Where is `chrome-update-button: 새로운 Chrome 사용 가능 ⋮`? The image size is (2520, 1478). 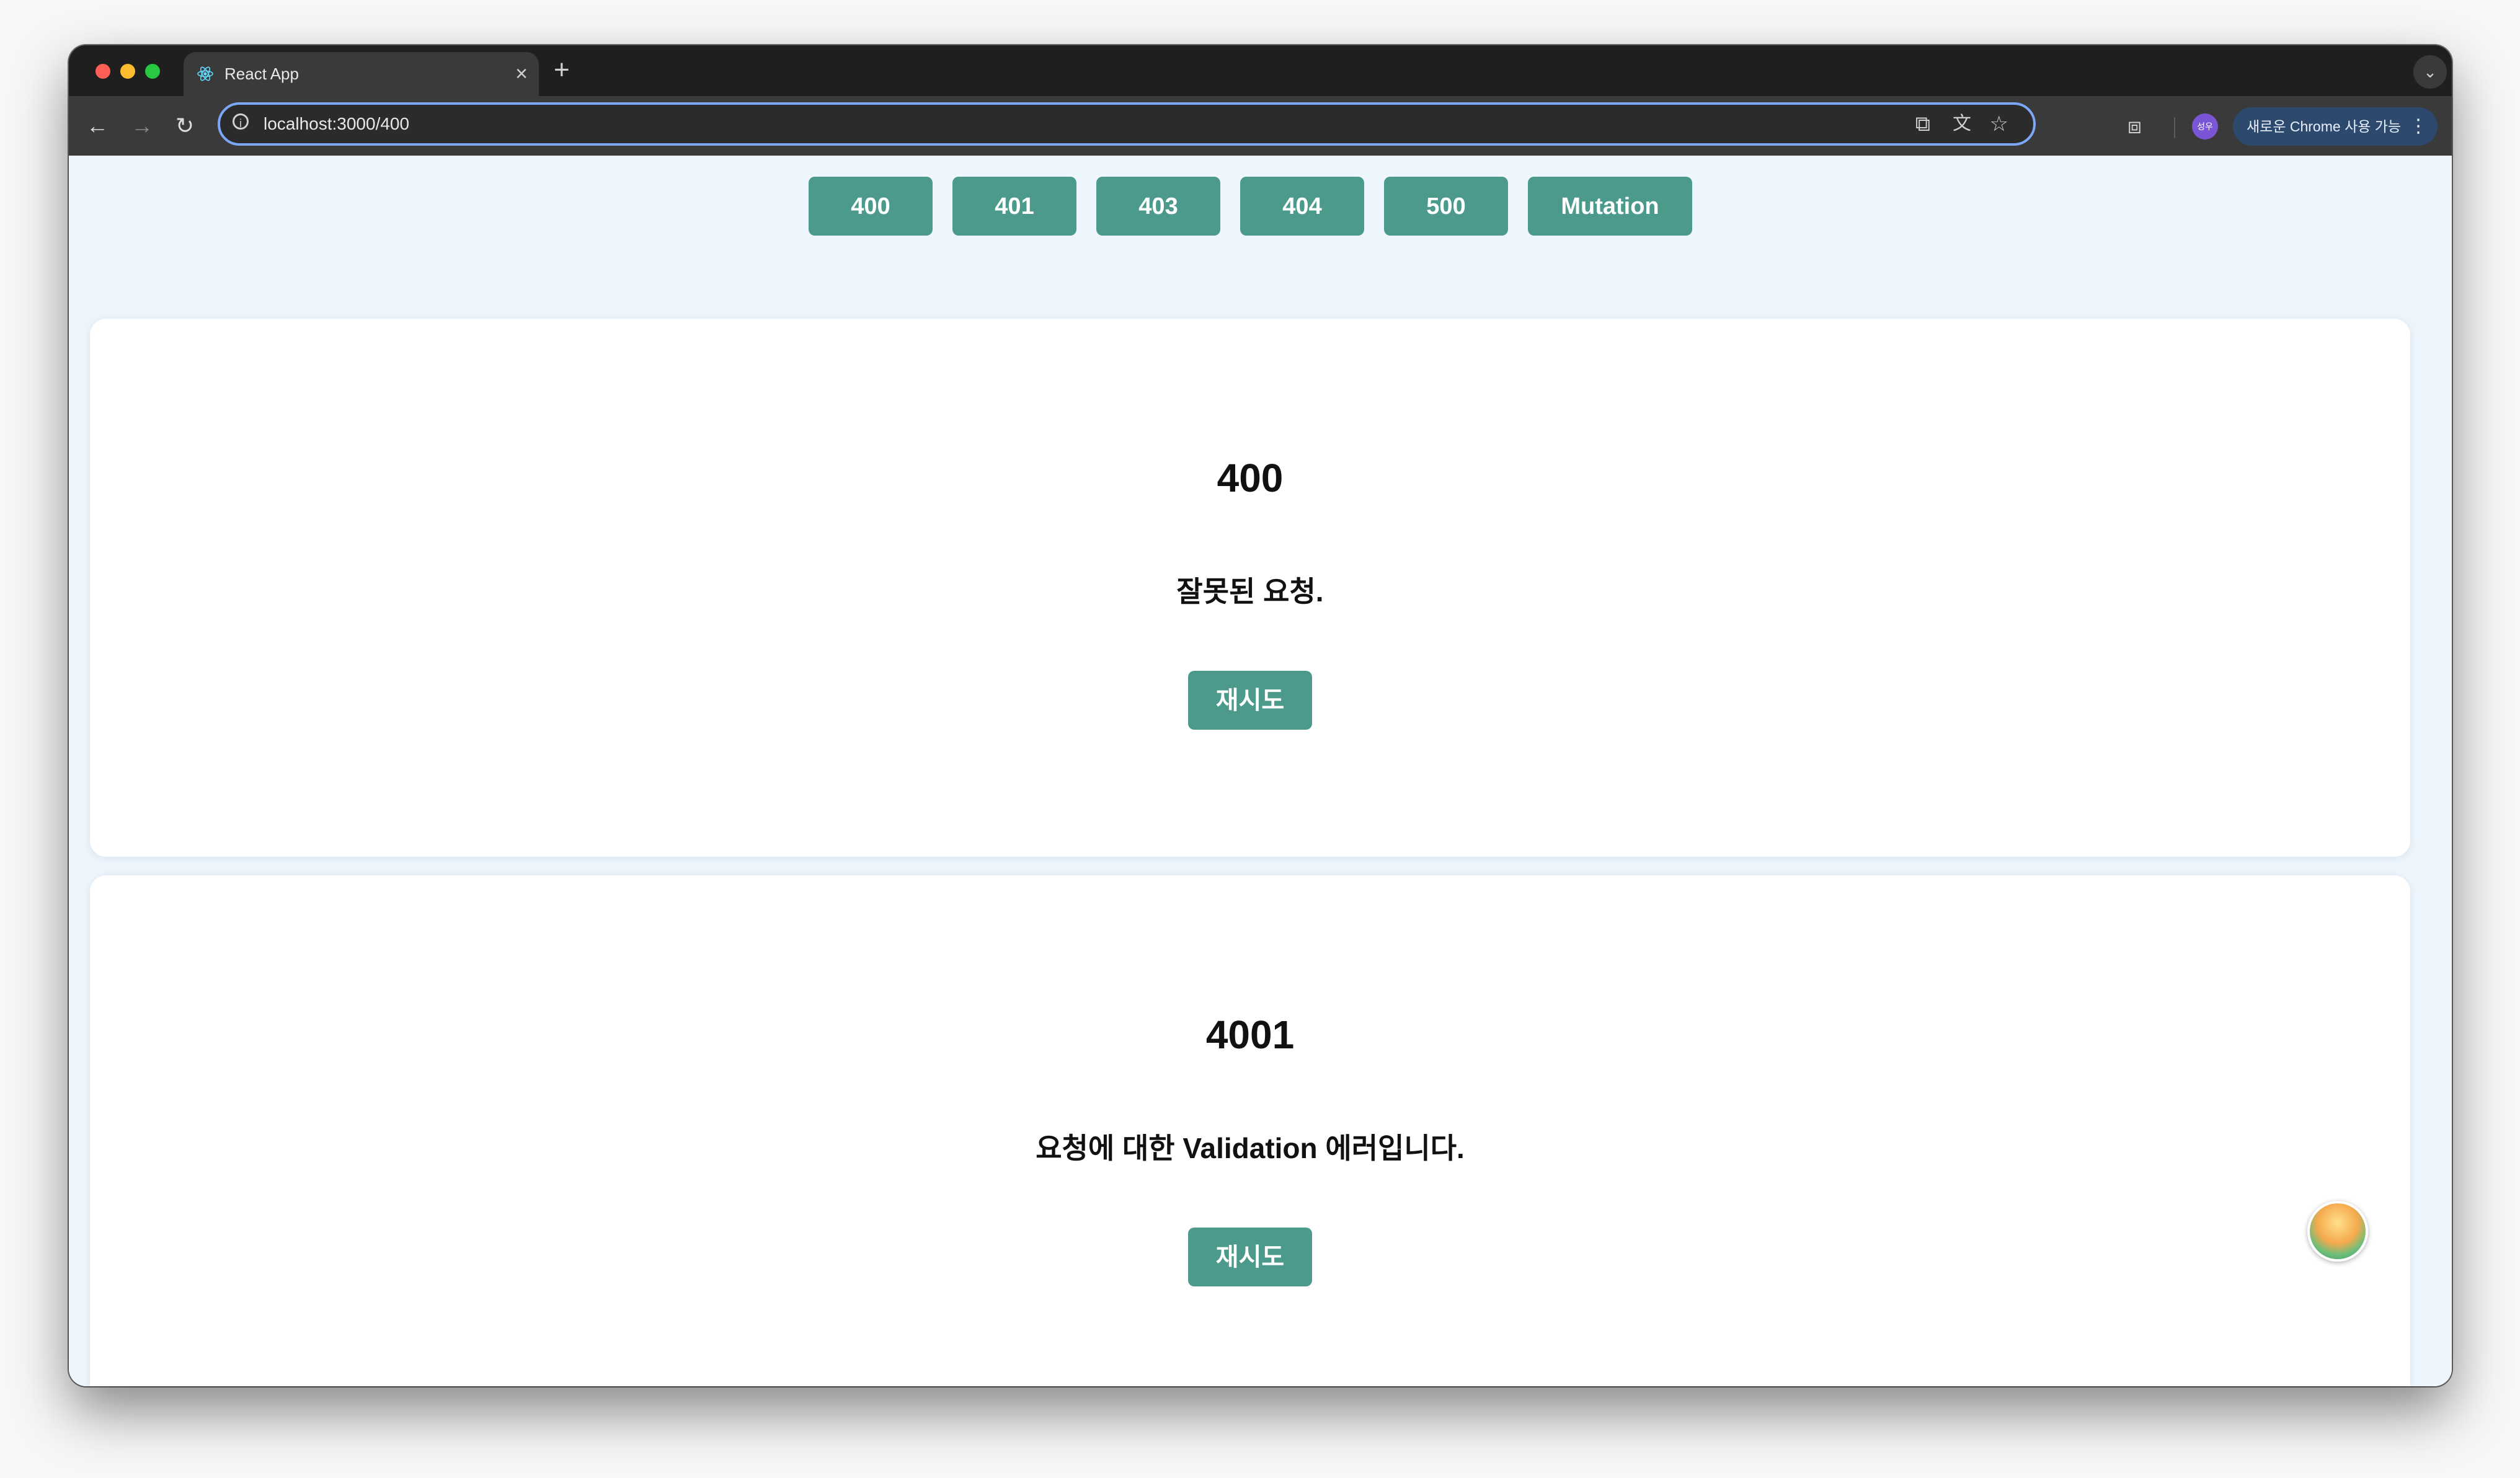
chrome-update-button: 새로운 Chrome 사용 가능 ⋮ is located at coordinates (2335, 127).